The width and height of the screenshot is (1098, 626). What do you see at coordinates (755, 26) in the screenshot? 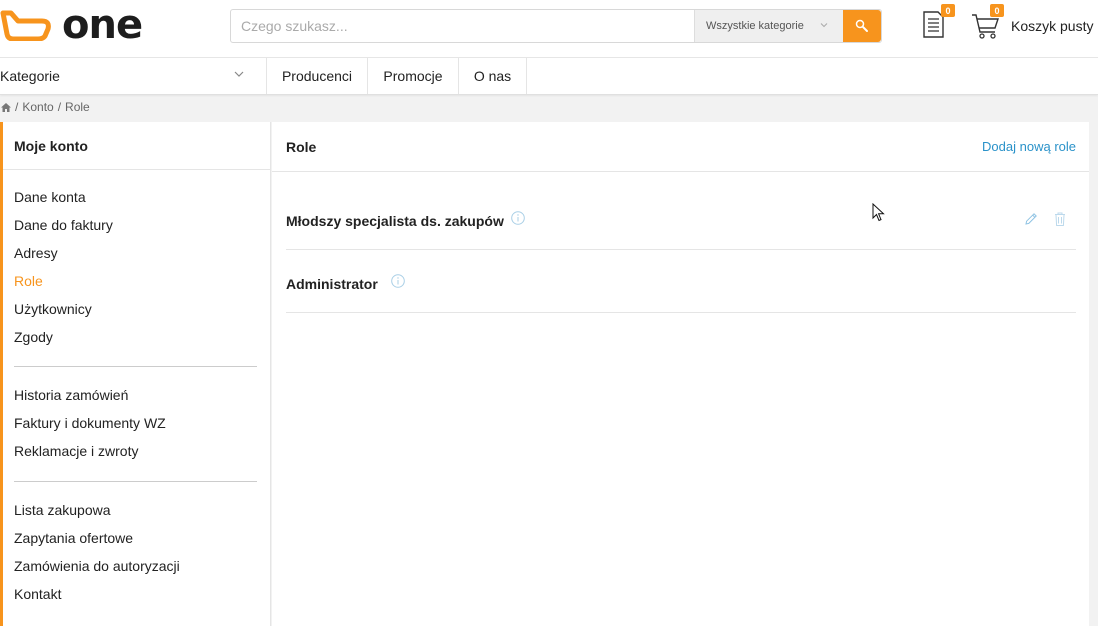
I see `category-select-label: Wszystkie kategorie` at bounding box center [755, 26].